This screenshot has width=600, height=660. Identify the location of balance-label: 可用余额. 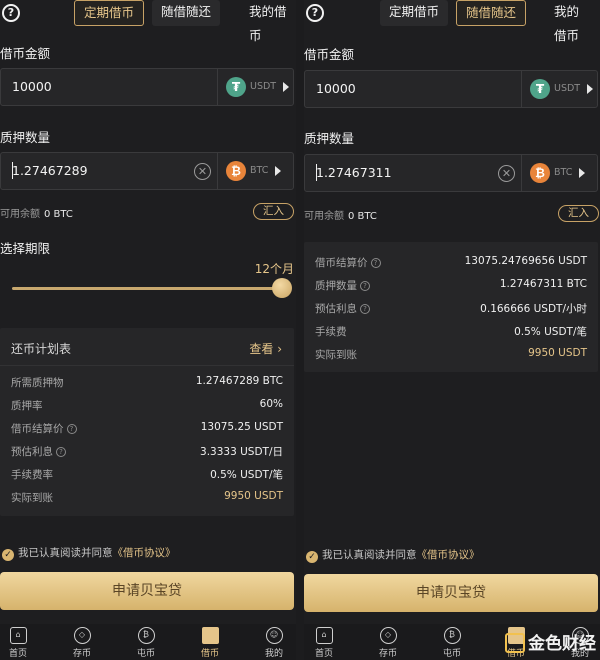
(324, 216).